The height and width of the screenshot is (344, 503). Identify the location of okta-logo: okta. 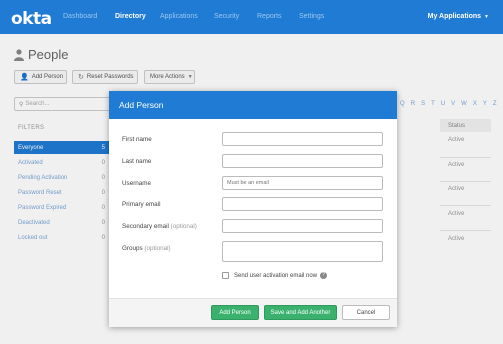
(31, 19).